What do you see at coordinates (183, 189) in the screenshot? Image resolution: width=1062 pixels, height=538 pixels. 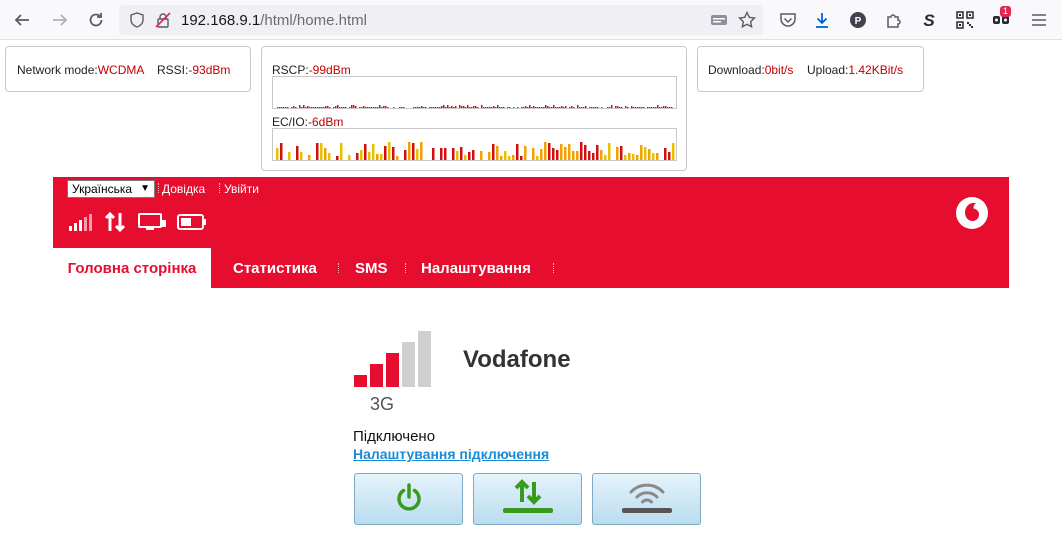 I see `help-link: Довідка` at bounding box center [183, 189].